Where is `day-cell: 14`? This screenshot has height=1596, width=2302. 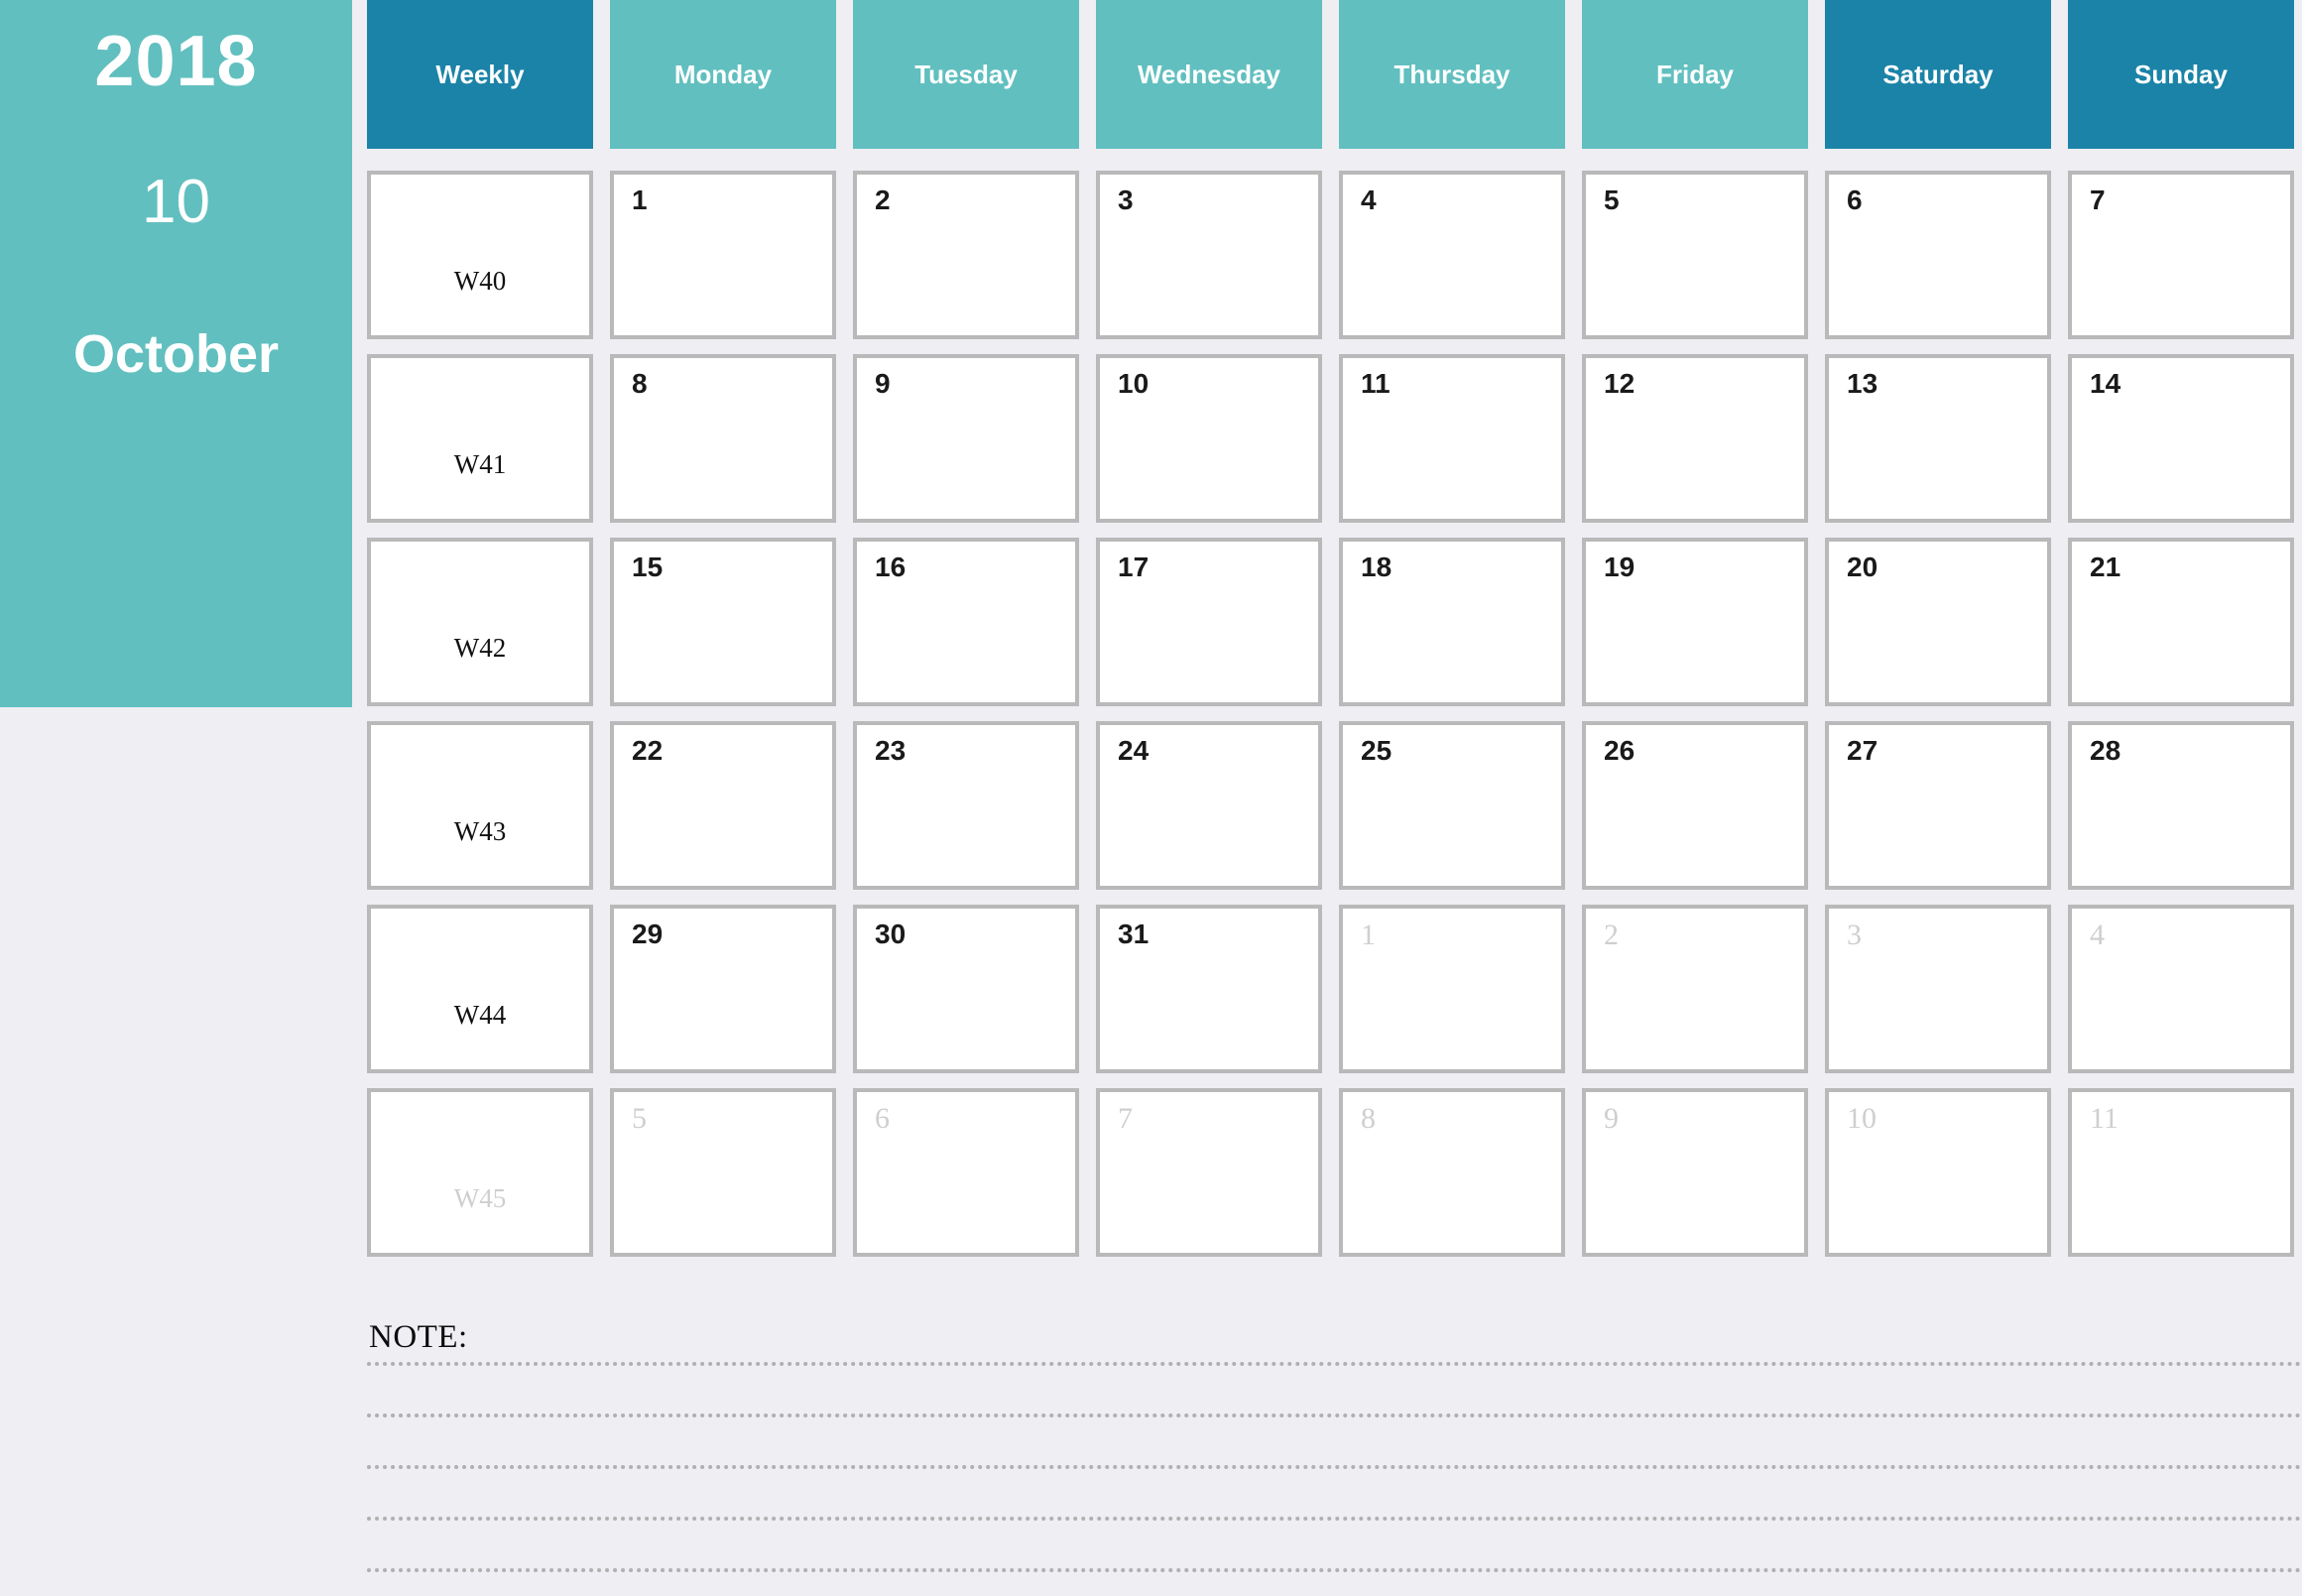 day-cell: 14 is located at coordinates (2185, 446).